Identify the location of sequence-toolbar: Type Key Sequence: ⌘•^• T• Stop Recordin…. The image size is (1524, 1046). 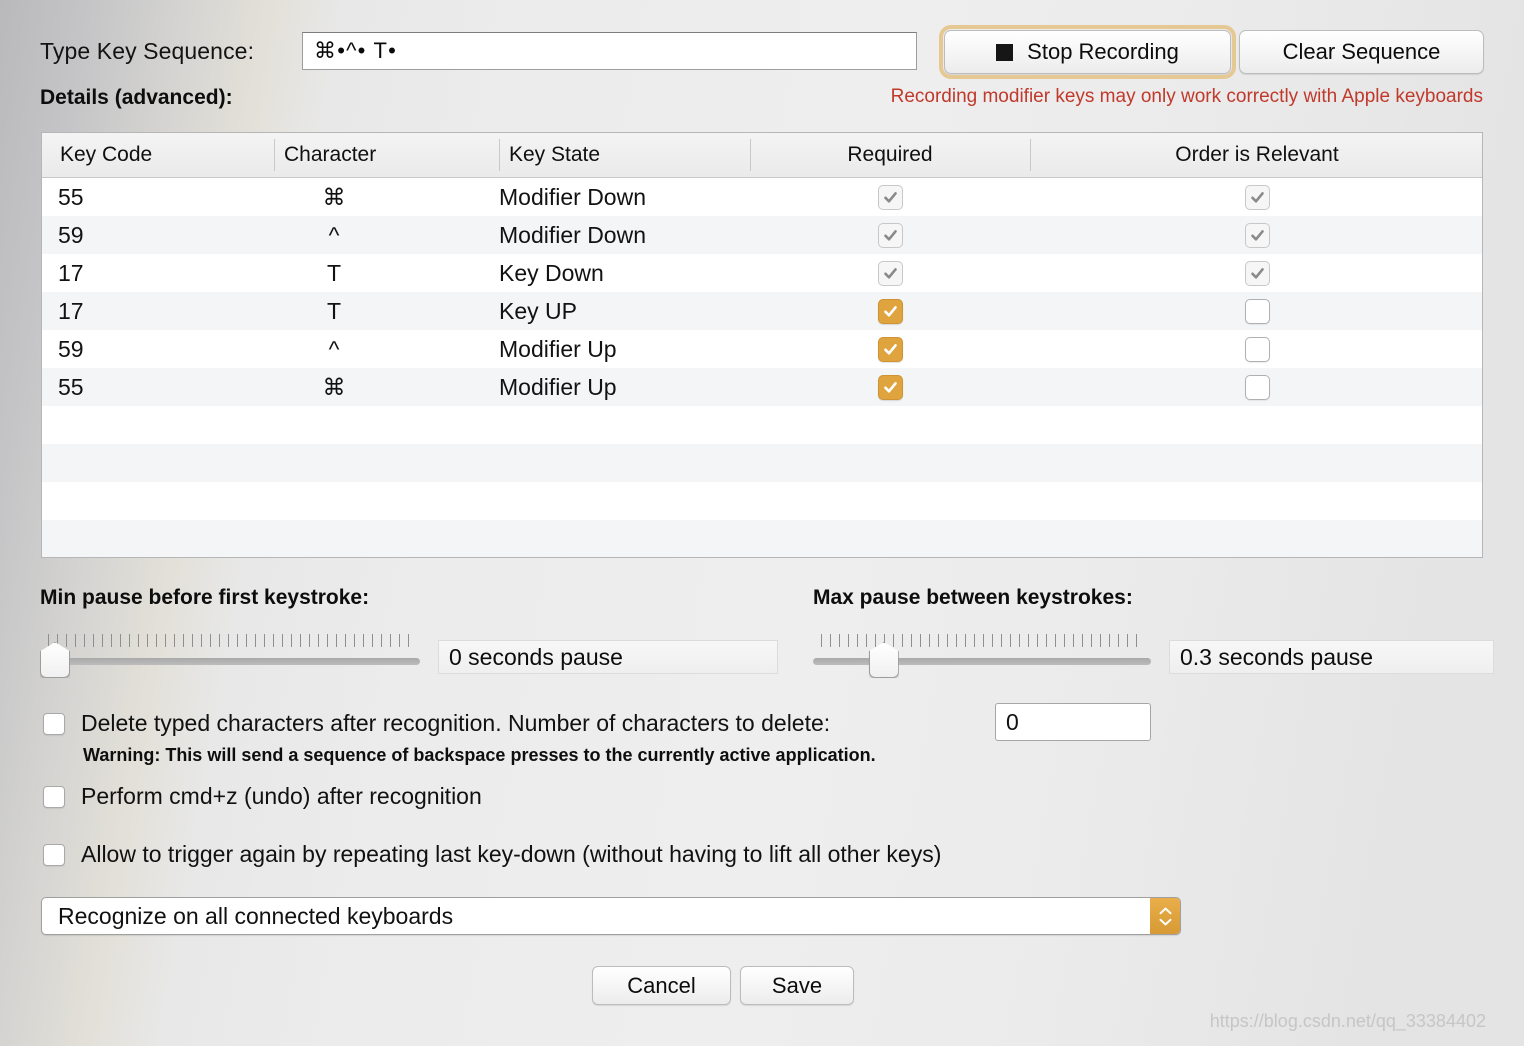
(762, 52).